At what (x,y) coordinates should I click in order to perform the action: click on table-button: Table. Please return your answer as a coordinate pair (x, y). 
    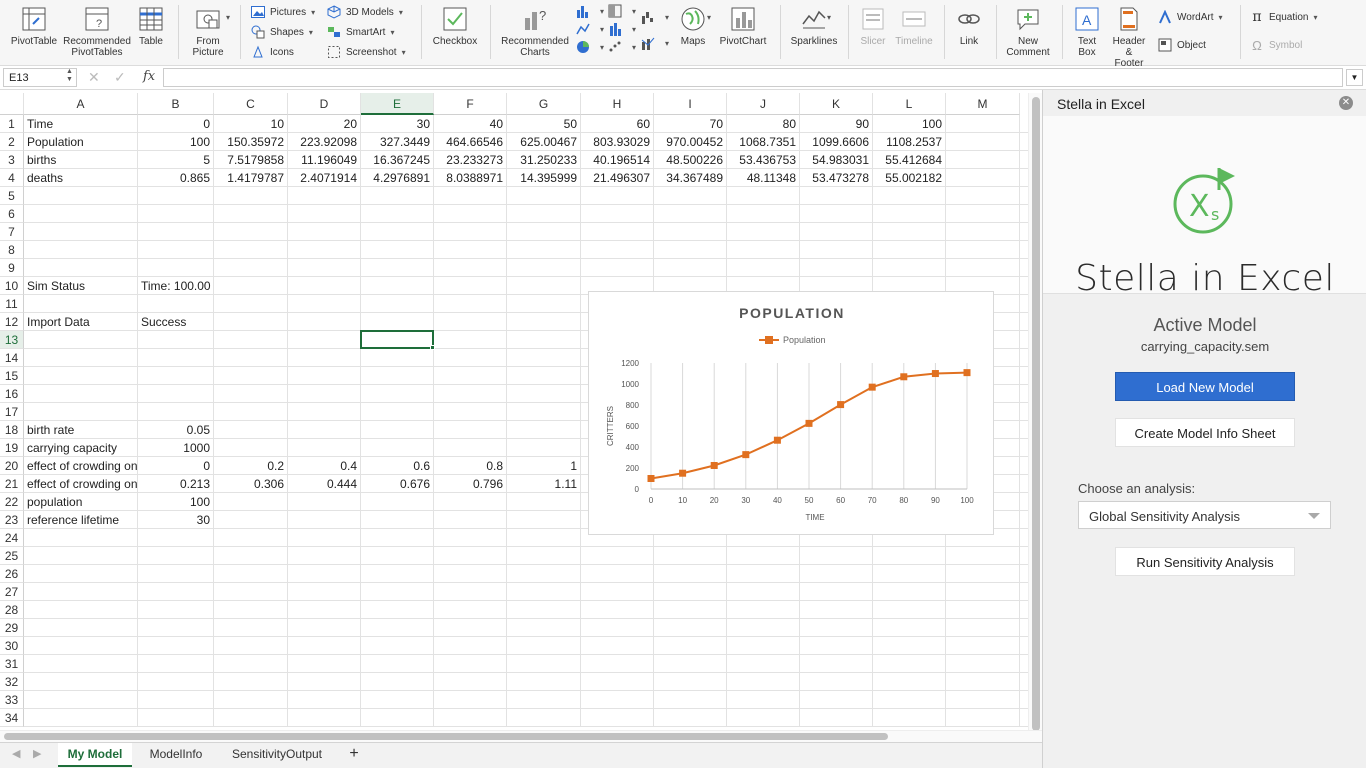
    Looking at the image, I should click on (151, 26).